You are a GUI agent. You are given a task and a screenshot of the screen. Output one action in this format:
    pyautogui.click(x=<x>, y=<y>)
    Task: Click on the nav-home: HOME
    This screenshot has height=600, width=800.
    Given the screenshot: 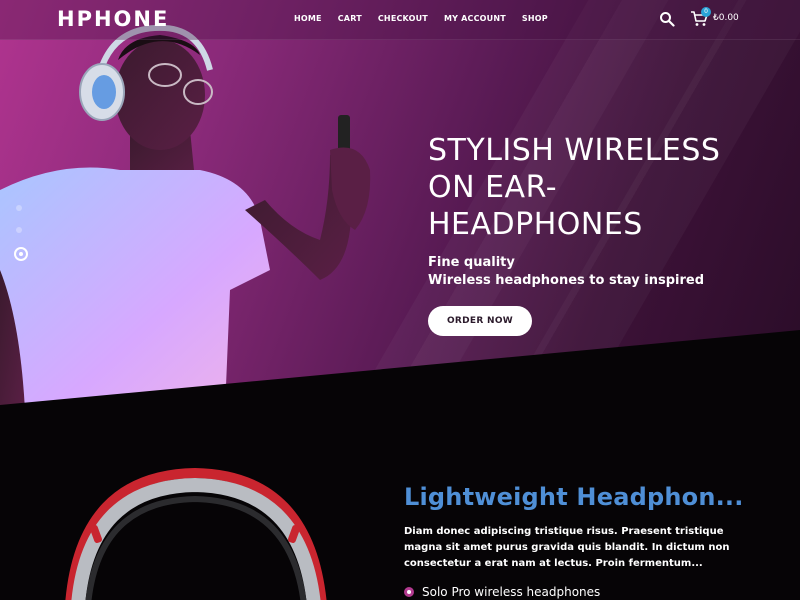 What is the action you would take?
    pyautogui.click(x=308, y=18)
    